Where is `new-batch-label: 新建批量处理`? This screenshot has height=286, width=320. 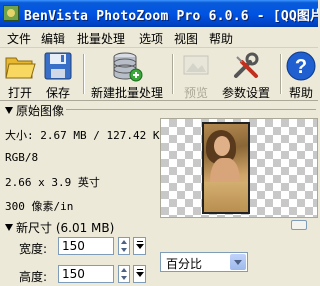
new-batch-label: 新建批量处理 is located at coordinates (126, 93).